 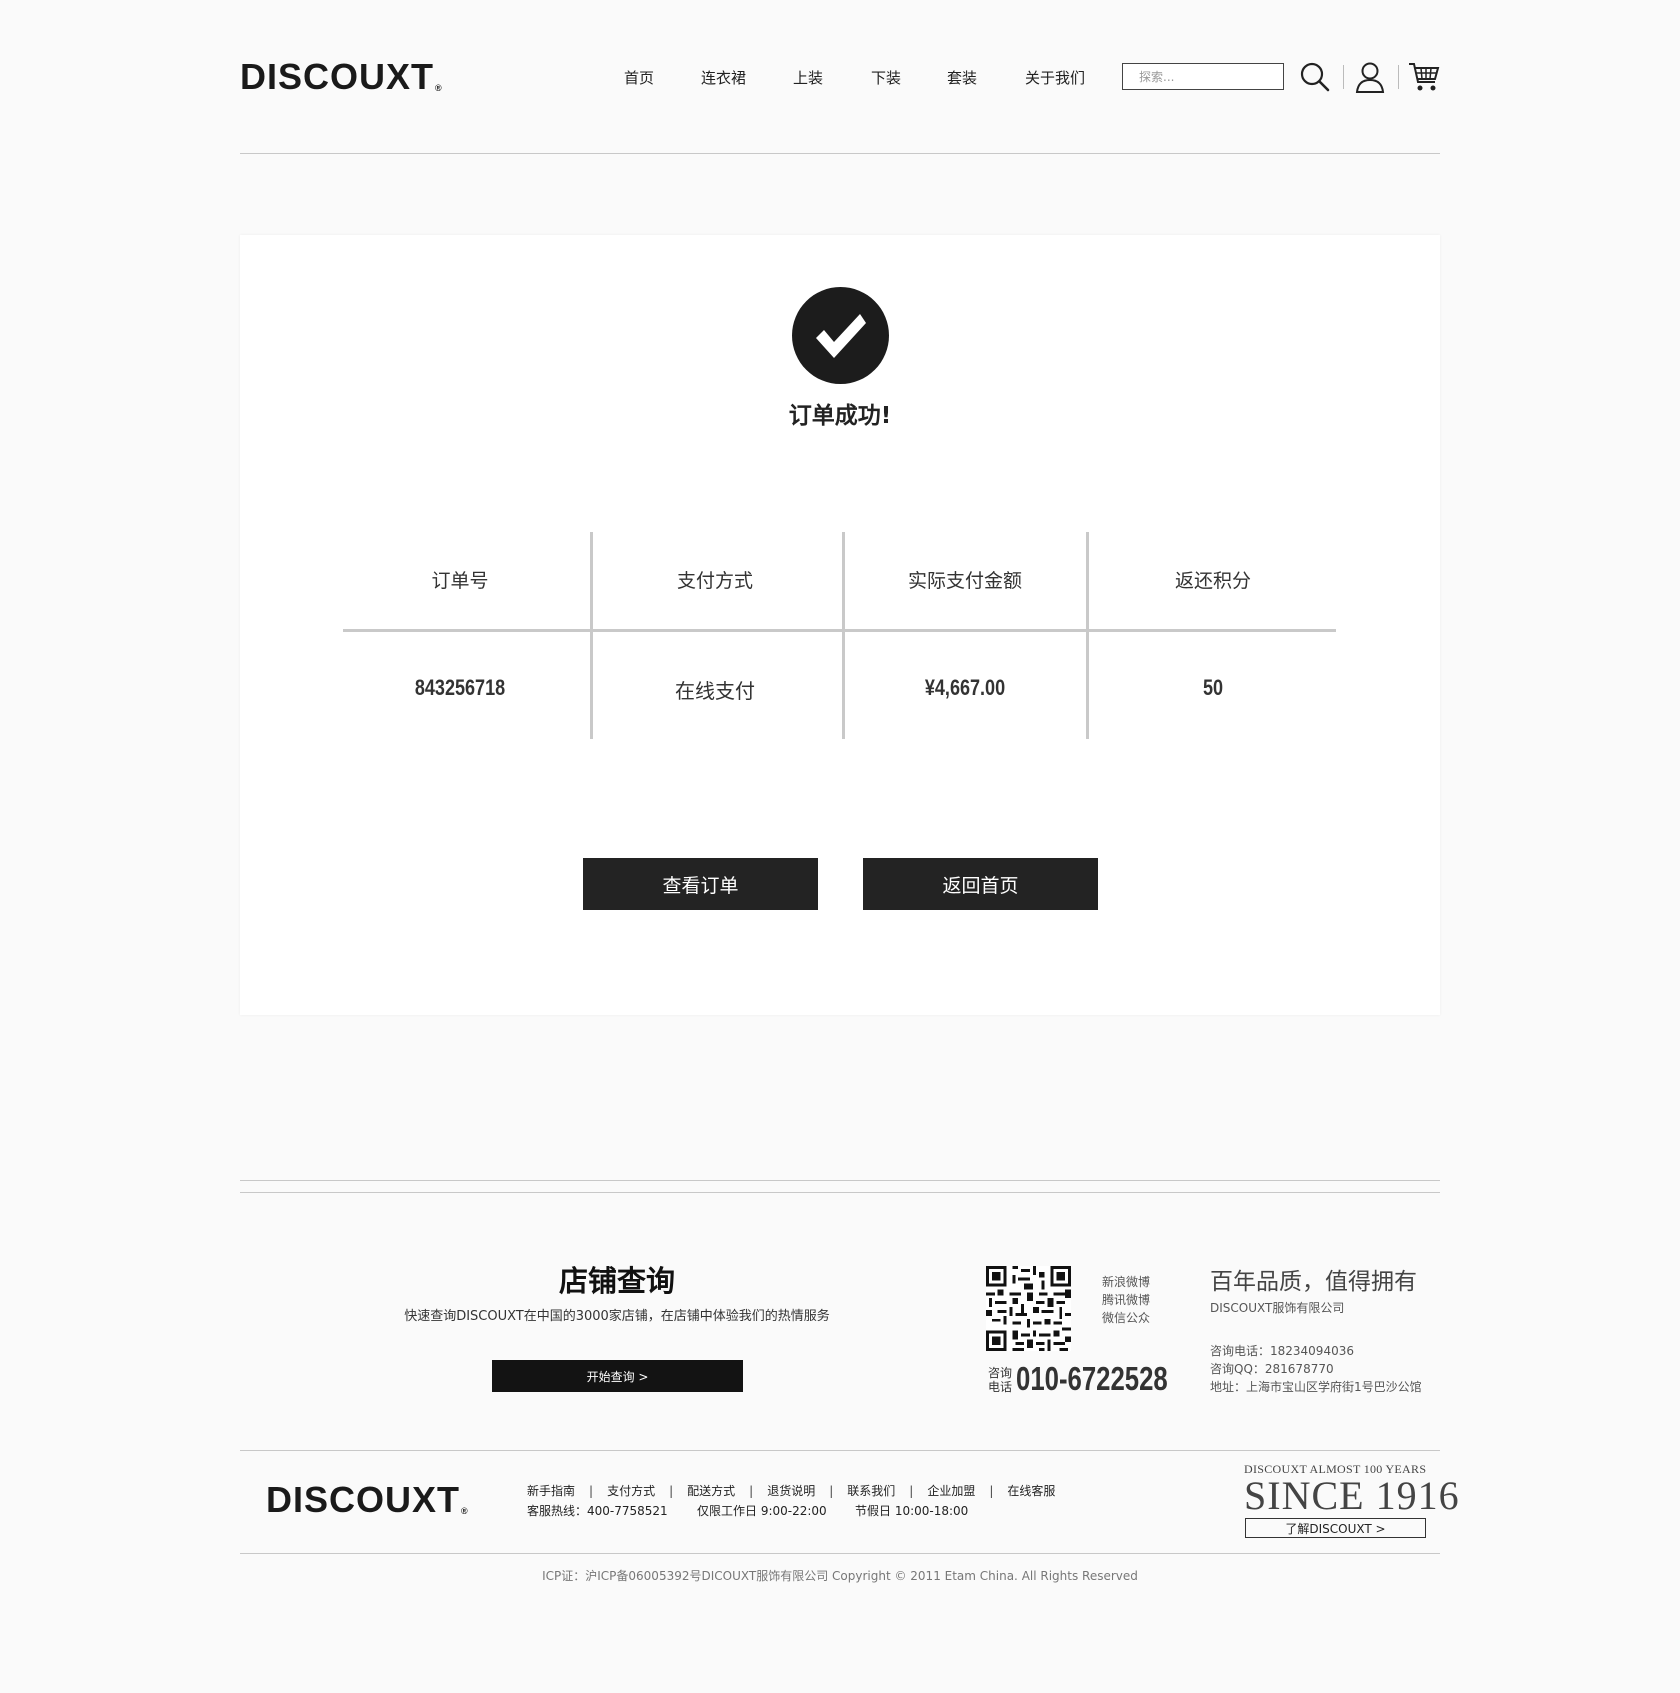 What do you see at coordinates (714, 581) in the screenshot?
I see `table-header-payment-method: 支付方式` at bounding box center [714, 581].